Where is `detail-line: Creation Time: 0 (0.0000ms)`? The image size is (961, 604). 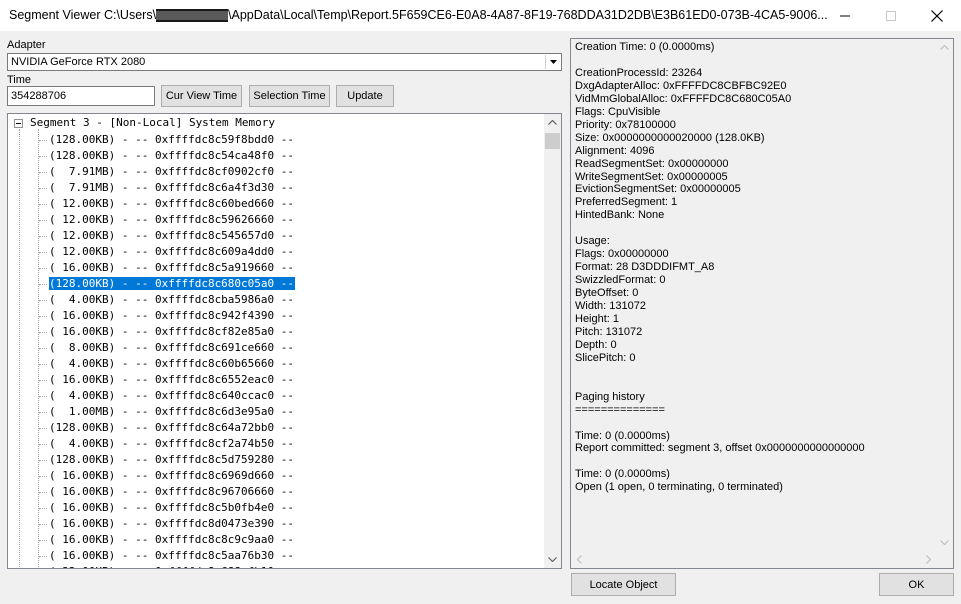
detail-line: Creation Time: 0 (0.0000ms) is located at coordinates (645, 47).